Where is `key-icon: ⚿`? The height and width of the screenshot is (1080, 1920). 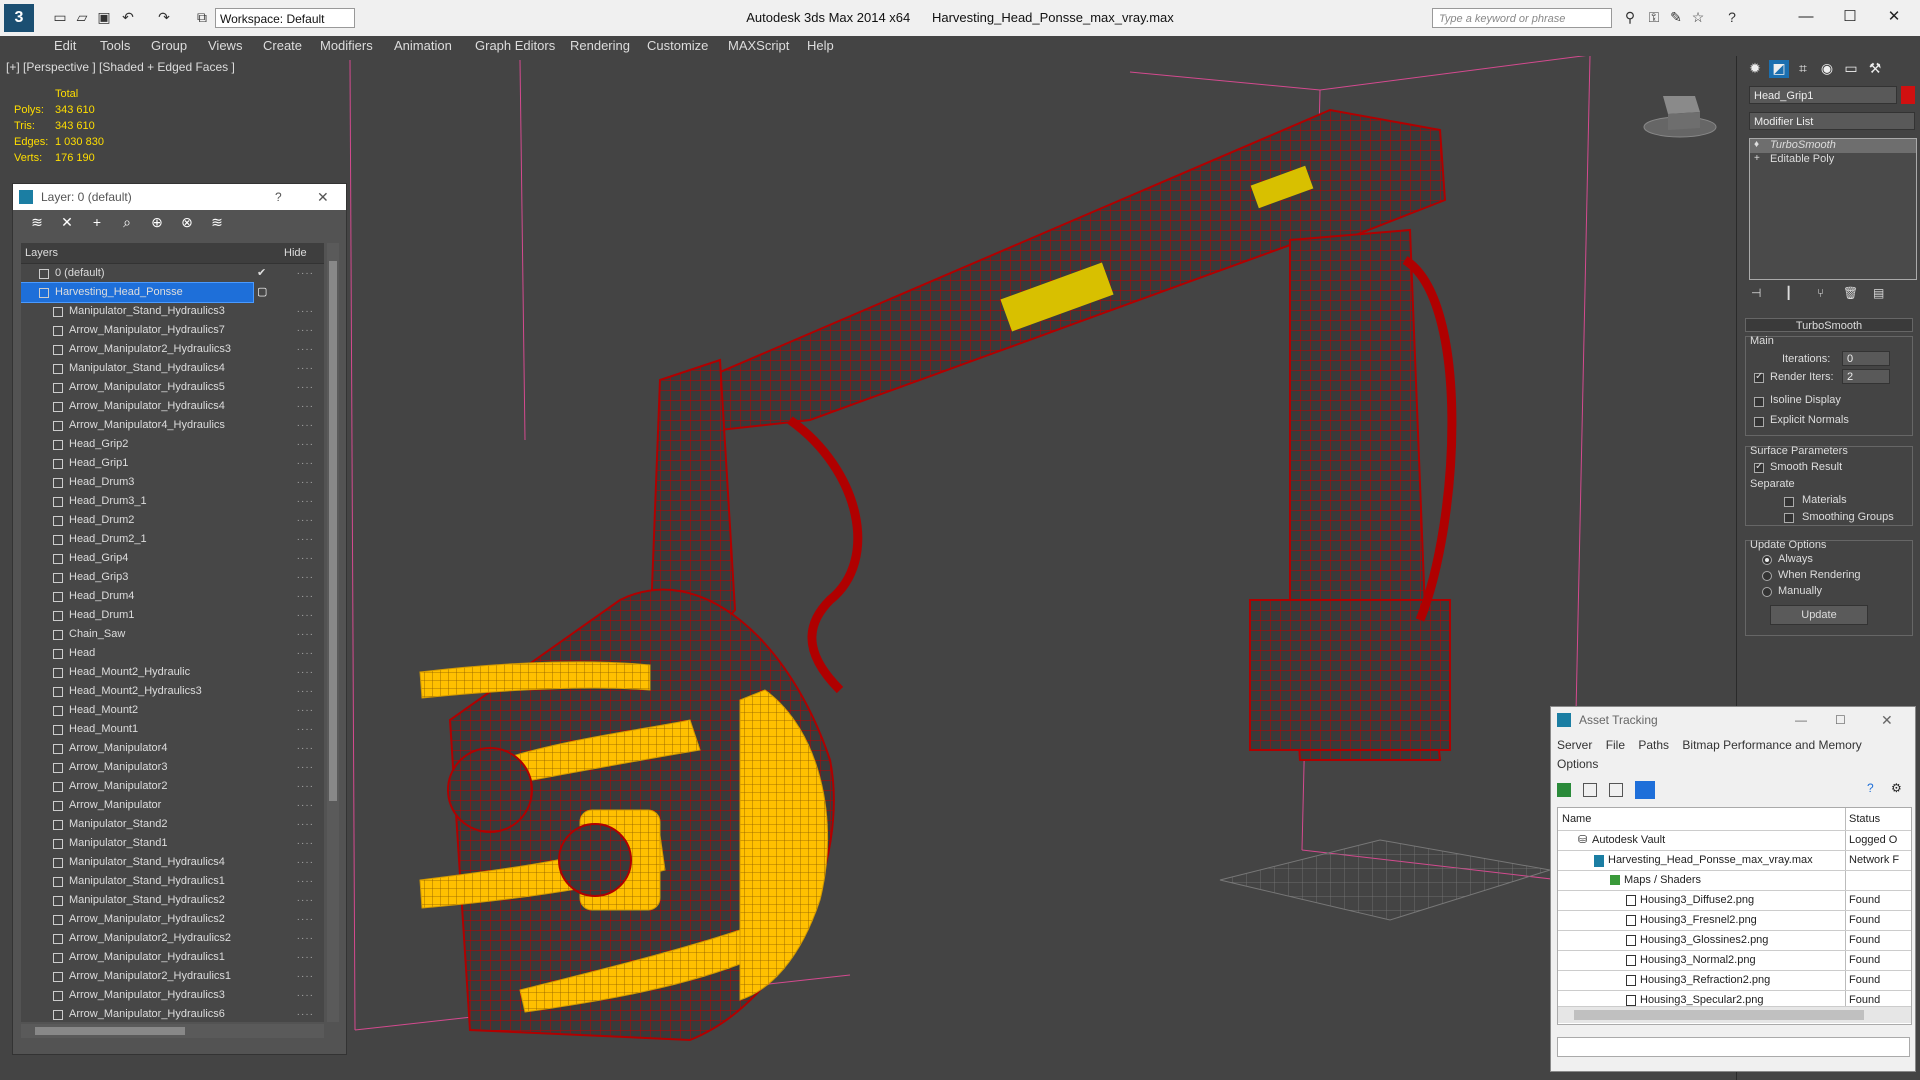
key-icon: ⚿ is located at coordinates (1654, 17).